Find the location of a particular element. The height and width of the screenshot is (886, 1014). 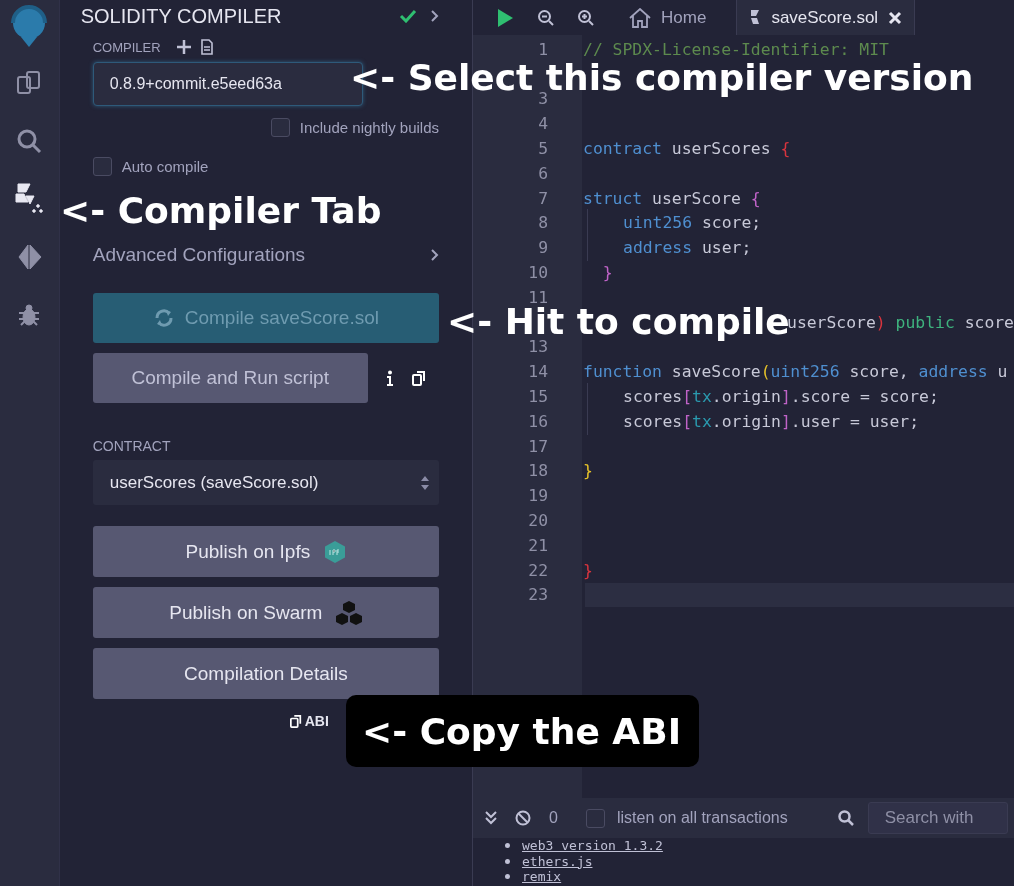

pending-count: 0 is located at coordinates (553, 818).